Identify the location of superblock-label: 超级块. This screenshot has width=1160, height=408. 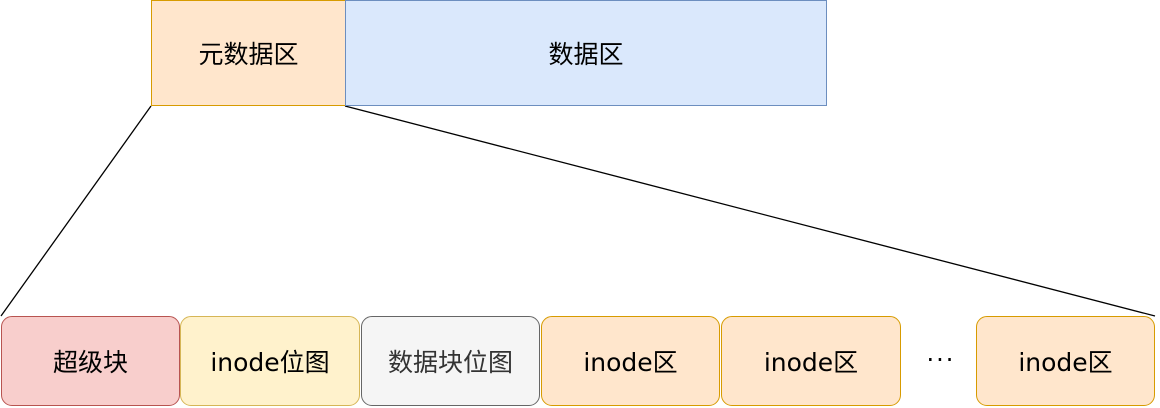
(90, 362).